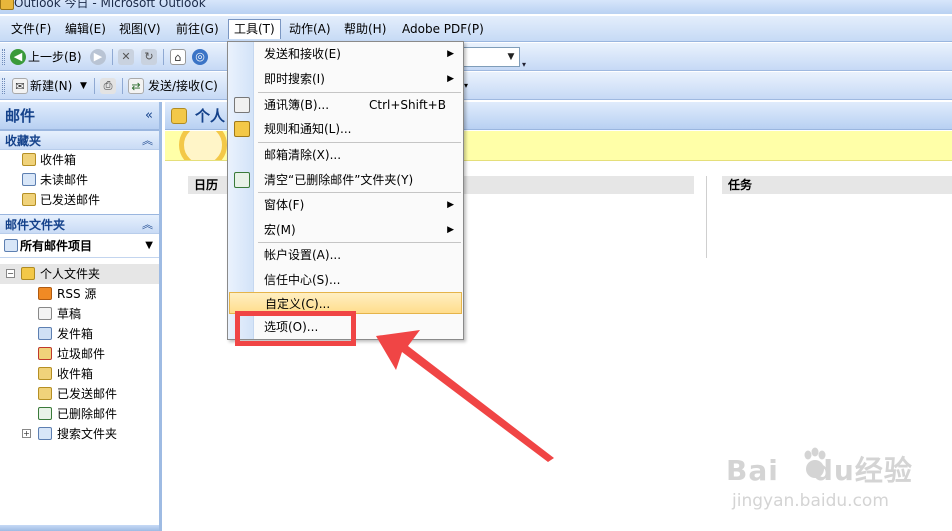 The image size is (952, 531). I want to click on sent-items-icon, so click(29, 199).